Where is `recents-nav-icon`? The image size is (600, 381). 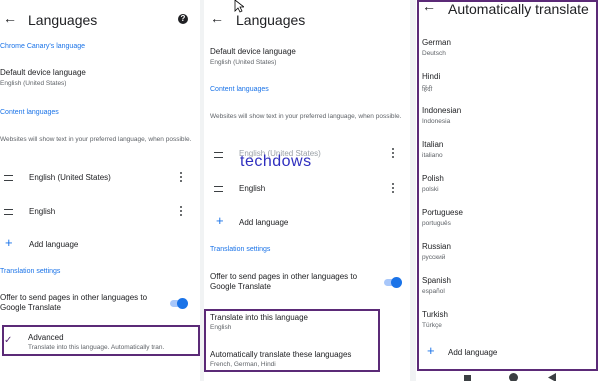
recents-nav-icon is located at coordinates (467, 378).